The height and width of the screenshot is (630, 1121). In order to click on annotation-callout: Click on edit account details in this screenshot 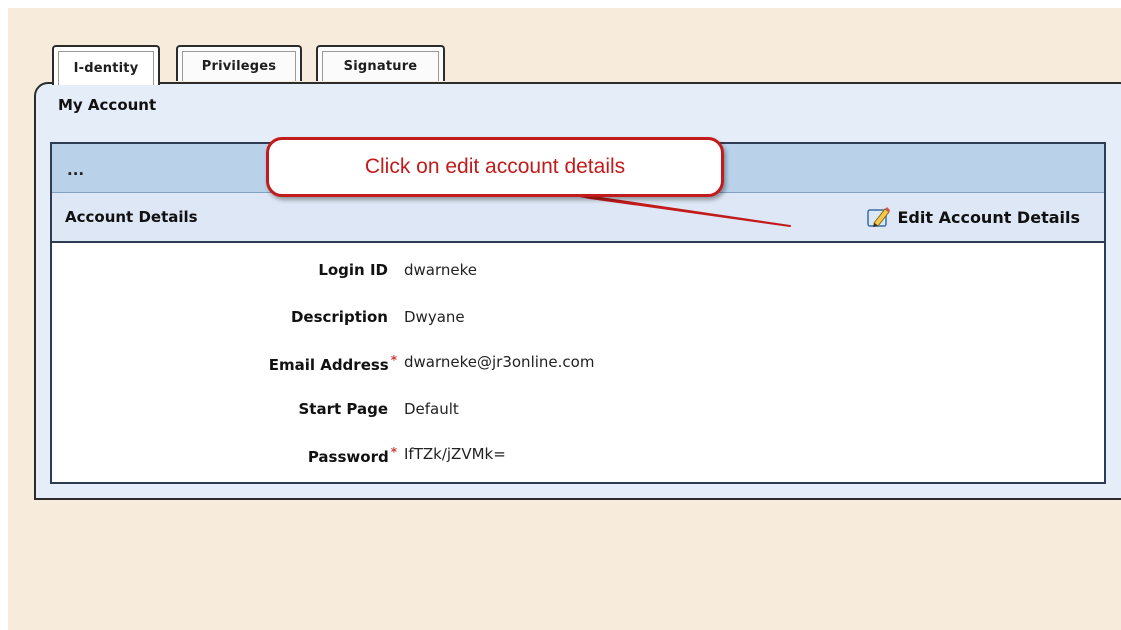, I will do `click(495, 167)`.